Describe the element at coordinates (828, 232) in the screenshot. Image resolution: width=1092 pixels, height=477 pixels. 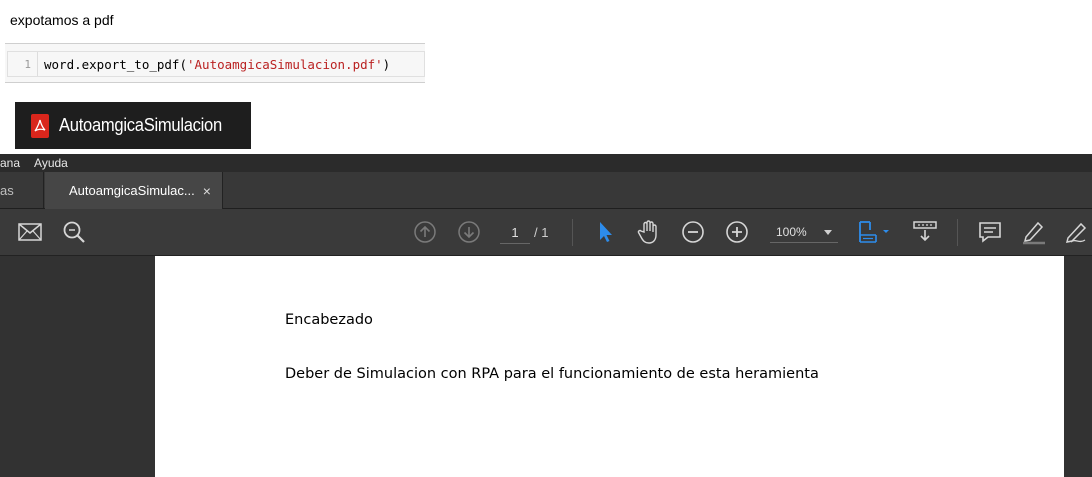
I see `chevron-down-icon` at that location.